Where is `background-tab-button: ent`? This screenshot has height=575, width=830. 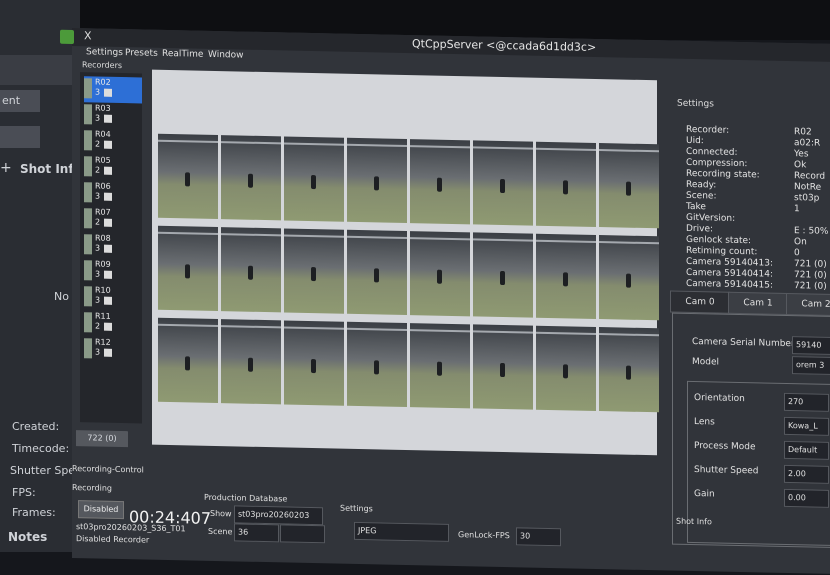 background-tab-button: ent is located at coordinates (20, 101).